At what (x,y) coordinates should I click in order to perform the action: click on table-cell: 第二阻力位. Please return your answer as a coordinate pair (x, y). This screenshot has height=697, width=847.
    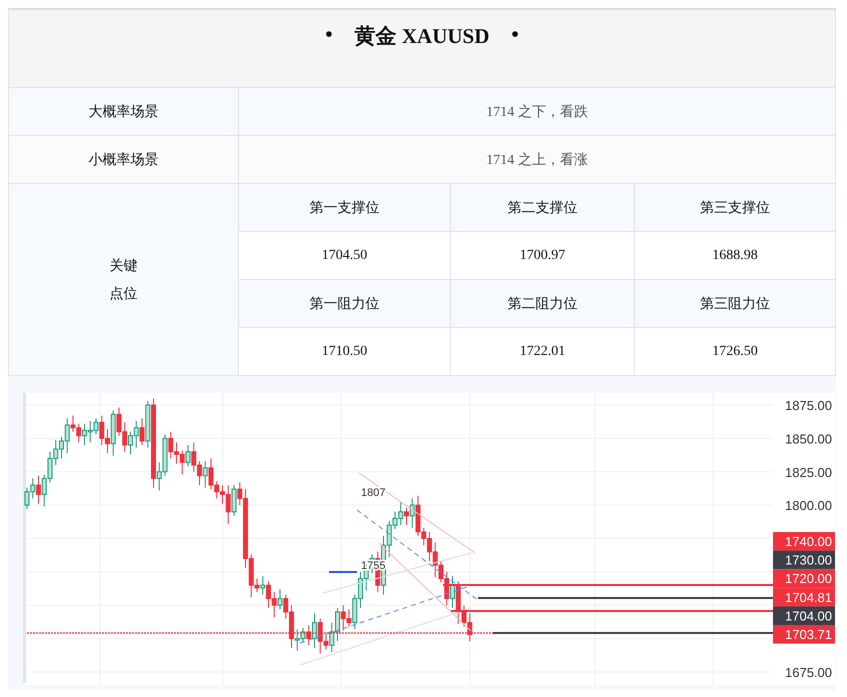
    Looking at the image, I should click on (543, 303).